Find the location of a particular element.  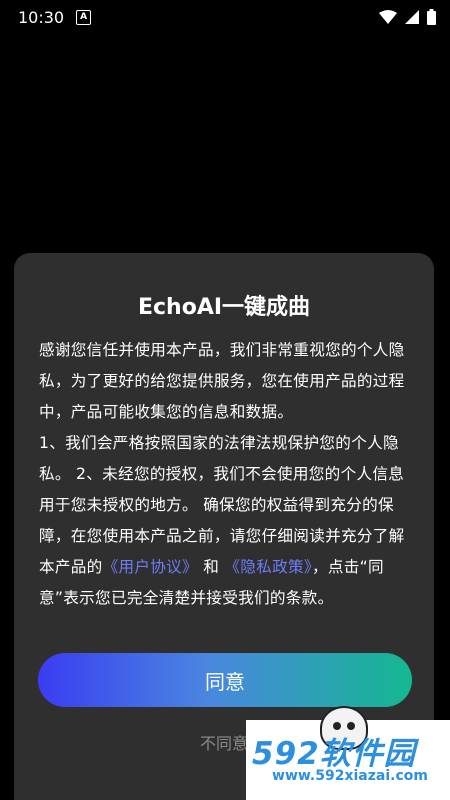

status-bar: 10:30 A is located at coordinates (225, 17).